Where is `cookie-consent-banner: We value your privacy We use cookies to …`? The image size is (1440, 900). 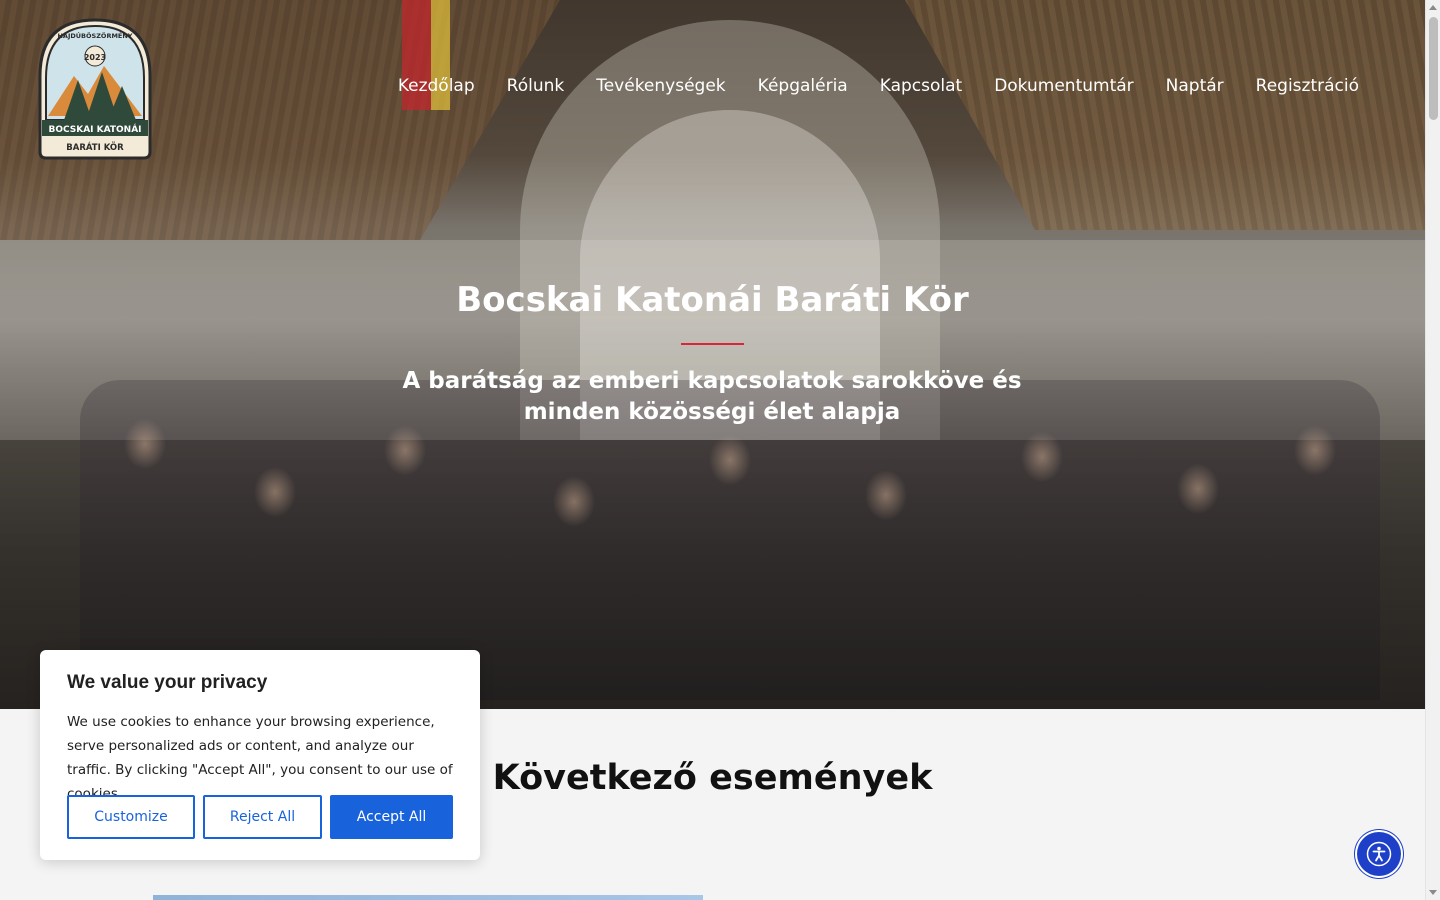 cookie-consent-banner: We value your privacy We use cookies to … is located at coordinates (260, 755).